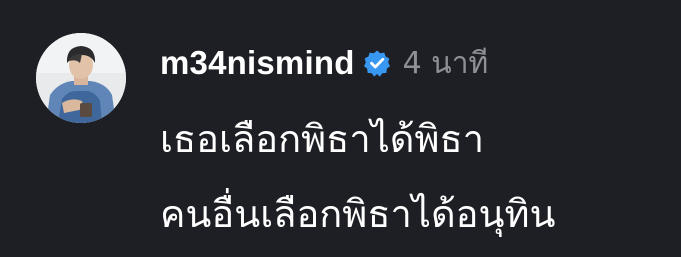 This screenshot has width=681, height=257. What do you see at coordinates (322, 139) in the screenshot?
I see `comment-text-line: เธอเลือกพิธาได้พิธา` at bounding box center [322, 139].